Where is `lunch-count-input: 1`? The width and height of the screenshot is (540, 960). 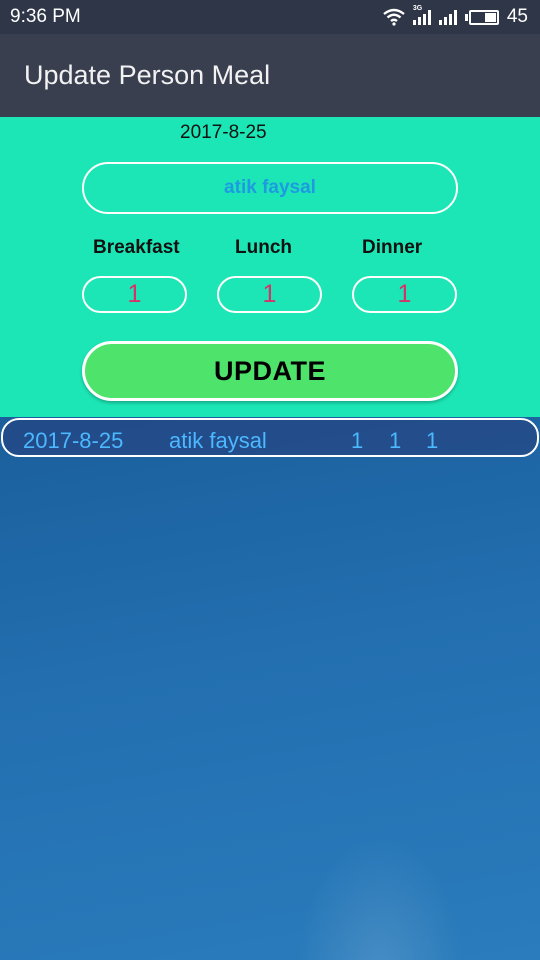 lunch-count-input: 1 is located at coordinates (269, 294).